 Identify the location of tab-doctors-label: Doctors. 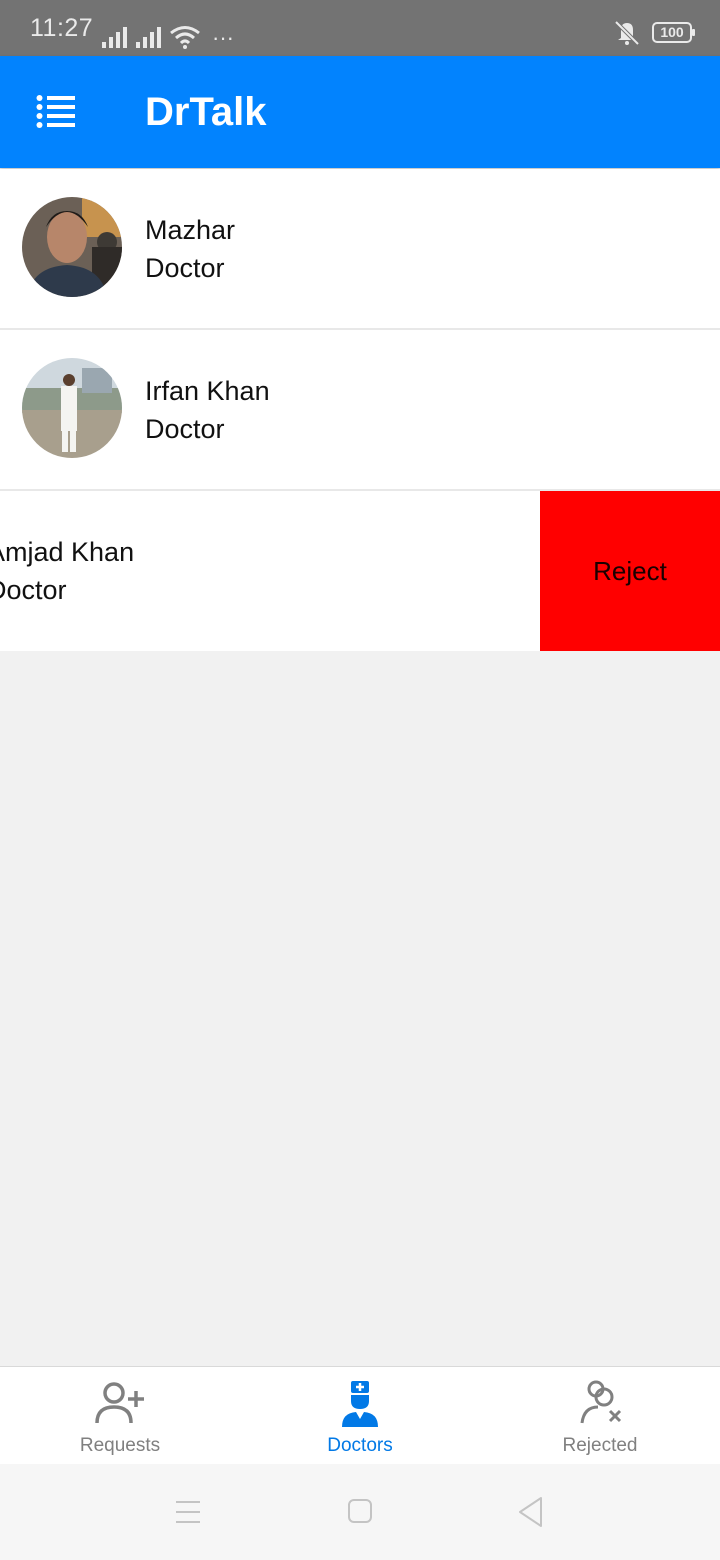
(360, 1445).